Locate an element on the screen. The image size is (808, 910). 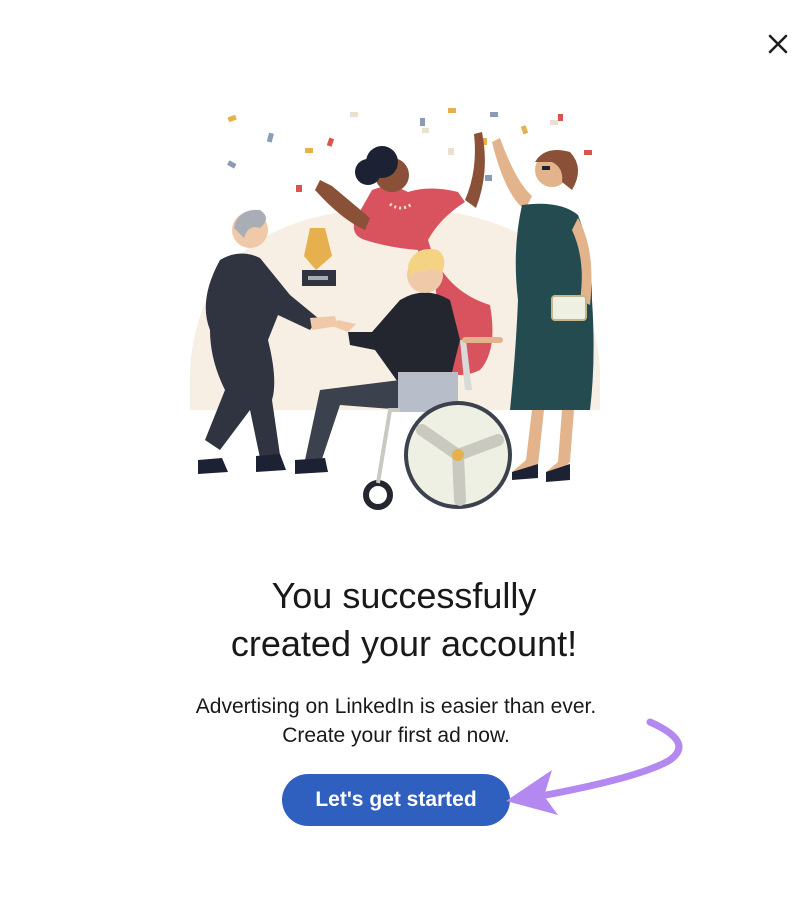
close-button is located at coordinates (778, 44).